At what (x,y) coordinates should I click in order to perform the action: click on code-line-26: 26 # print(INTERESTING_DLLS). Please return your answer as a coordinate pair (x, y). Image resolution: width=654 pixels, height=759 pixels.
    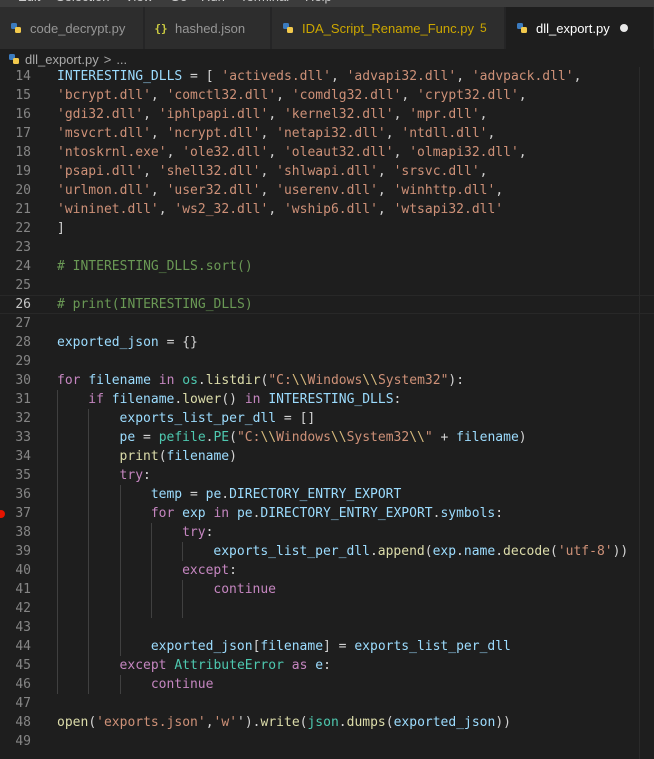
    Looking at the image, I should click on (327, 304).